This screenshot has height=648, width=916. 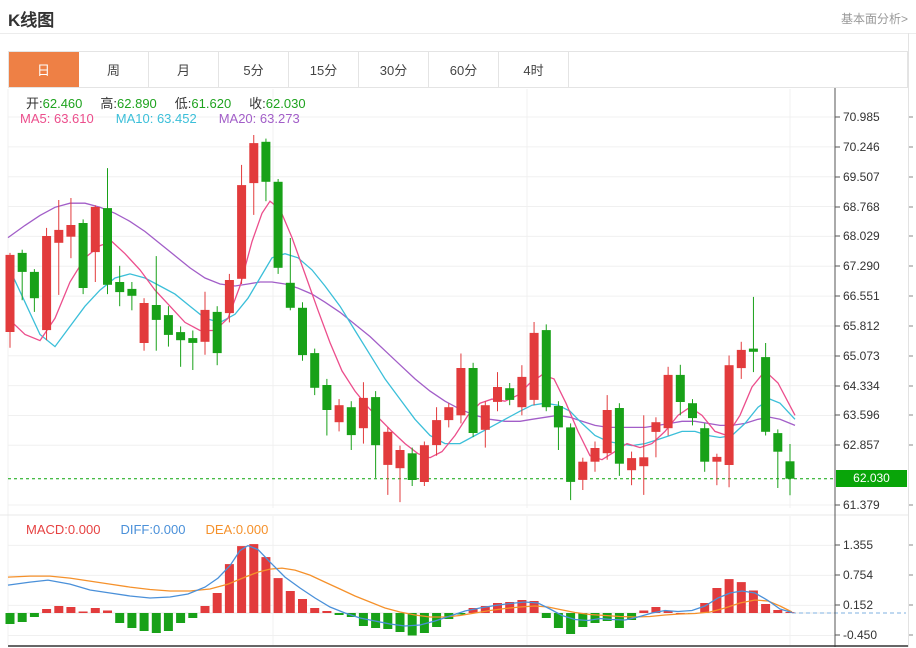 What do you see at coordinates (153, 529) in the screenshot?
I see `diff-value: DIFF:0.000` at bounding box center [153, 529].